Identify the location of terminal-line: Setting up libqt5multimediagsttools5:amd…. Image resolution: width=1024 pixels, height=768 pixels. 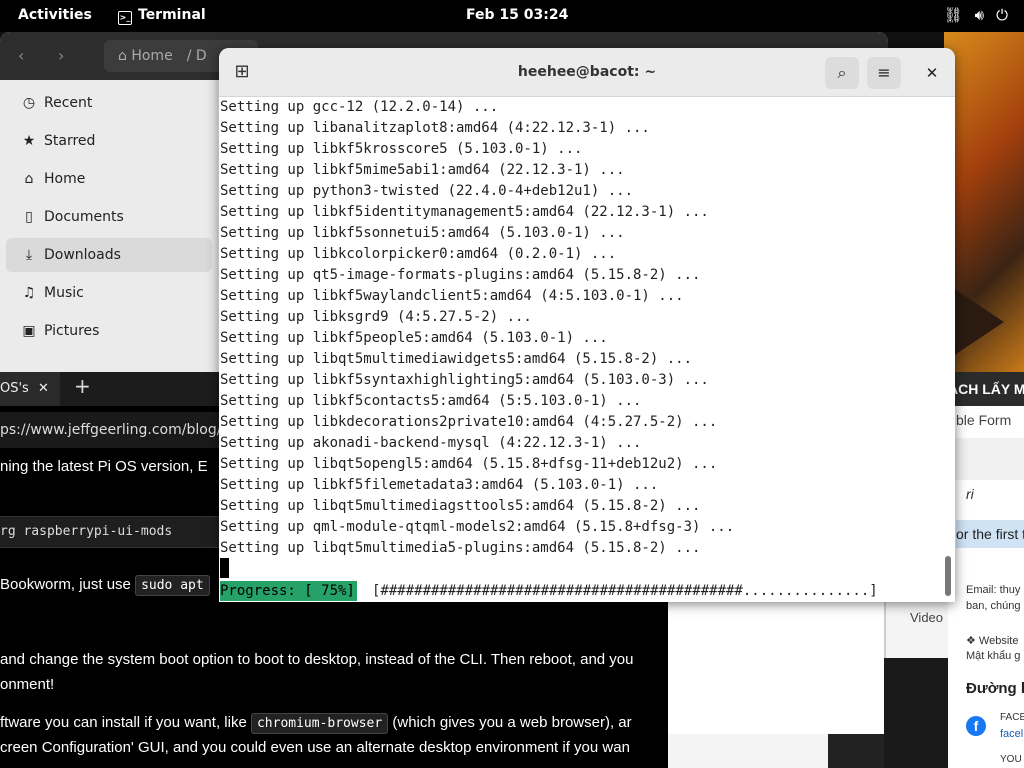
(460, 506).